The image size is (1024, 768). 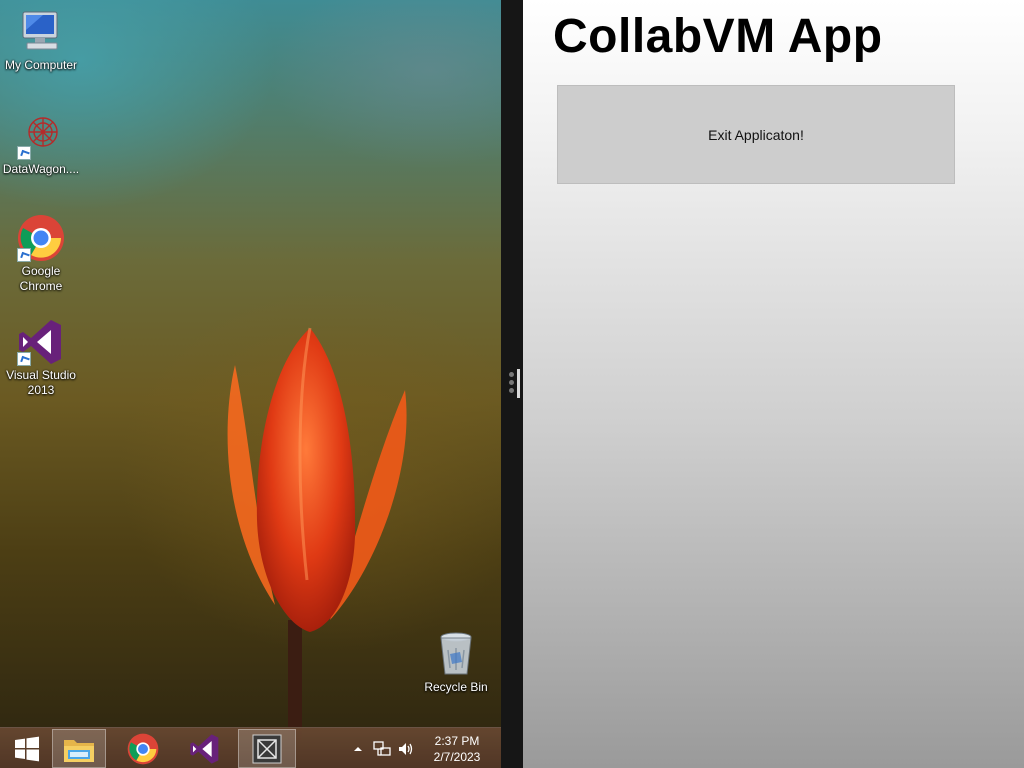 I want to click on tray-network, so click(x=382, y=748).